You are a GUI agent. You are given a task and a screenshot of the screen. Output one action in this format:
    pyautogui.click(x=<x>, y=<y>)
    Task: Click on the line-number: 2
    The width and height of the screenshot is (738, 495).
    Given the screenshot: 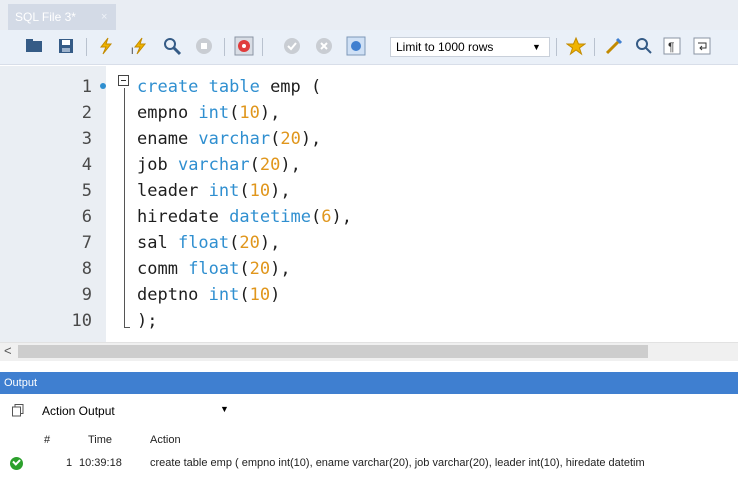 What is the action you would take?
    pyautogui.click(x=86, y=113)
    